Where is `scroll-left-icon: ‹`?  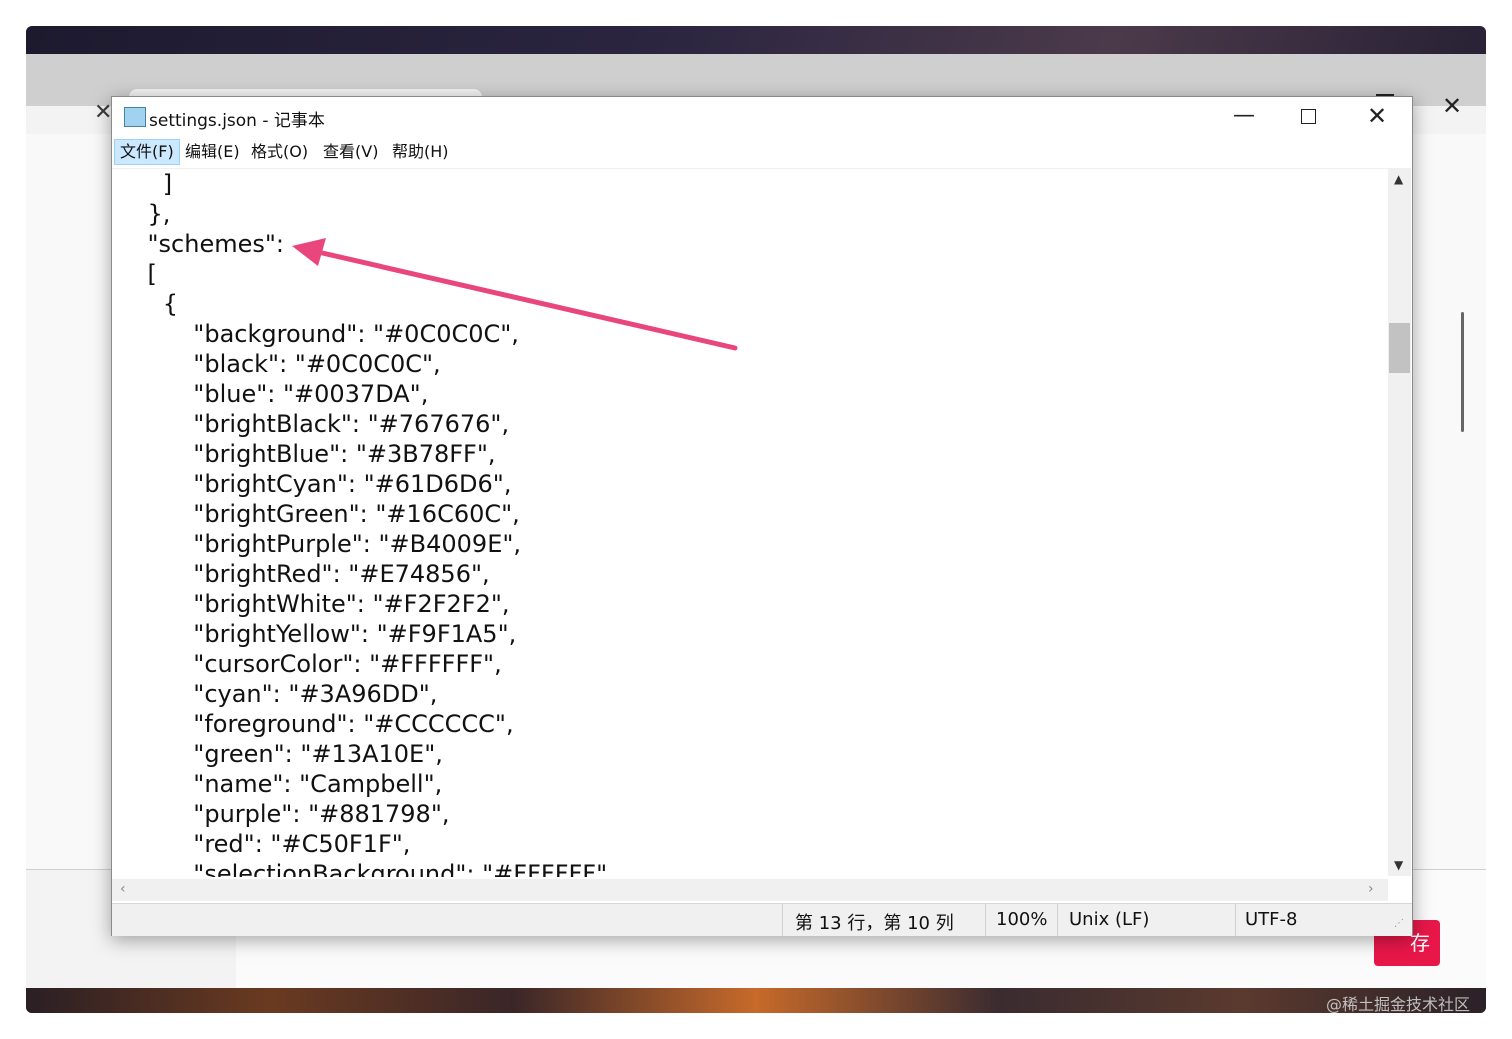
scroll-left-icon: ‹ is located at coordinates (123, 889).